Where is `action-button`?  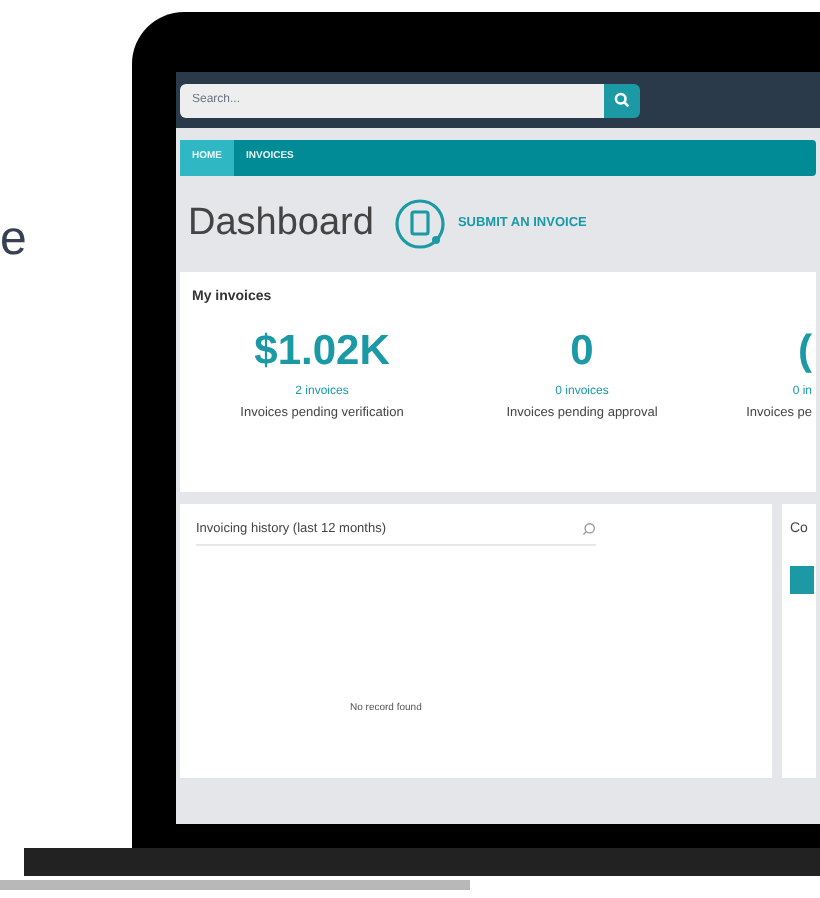
action-button is located at coordinates (802, 579).